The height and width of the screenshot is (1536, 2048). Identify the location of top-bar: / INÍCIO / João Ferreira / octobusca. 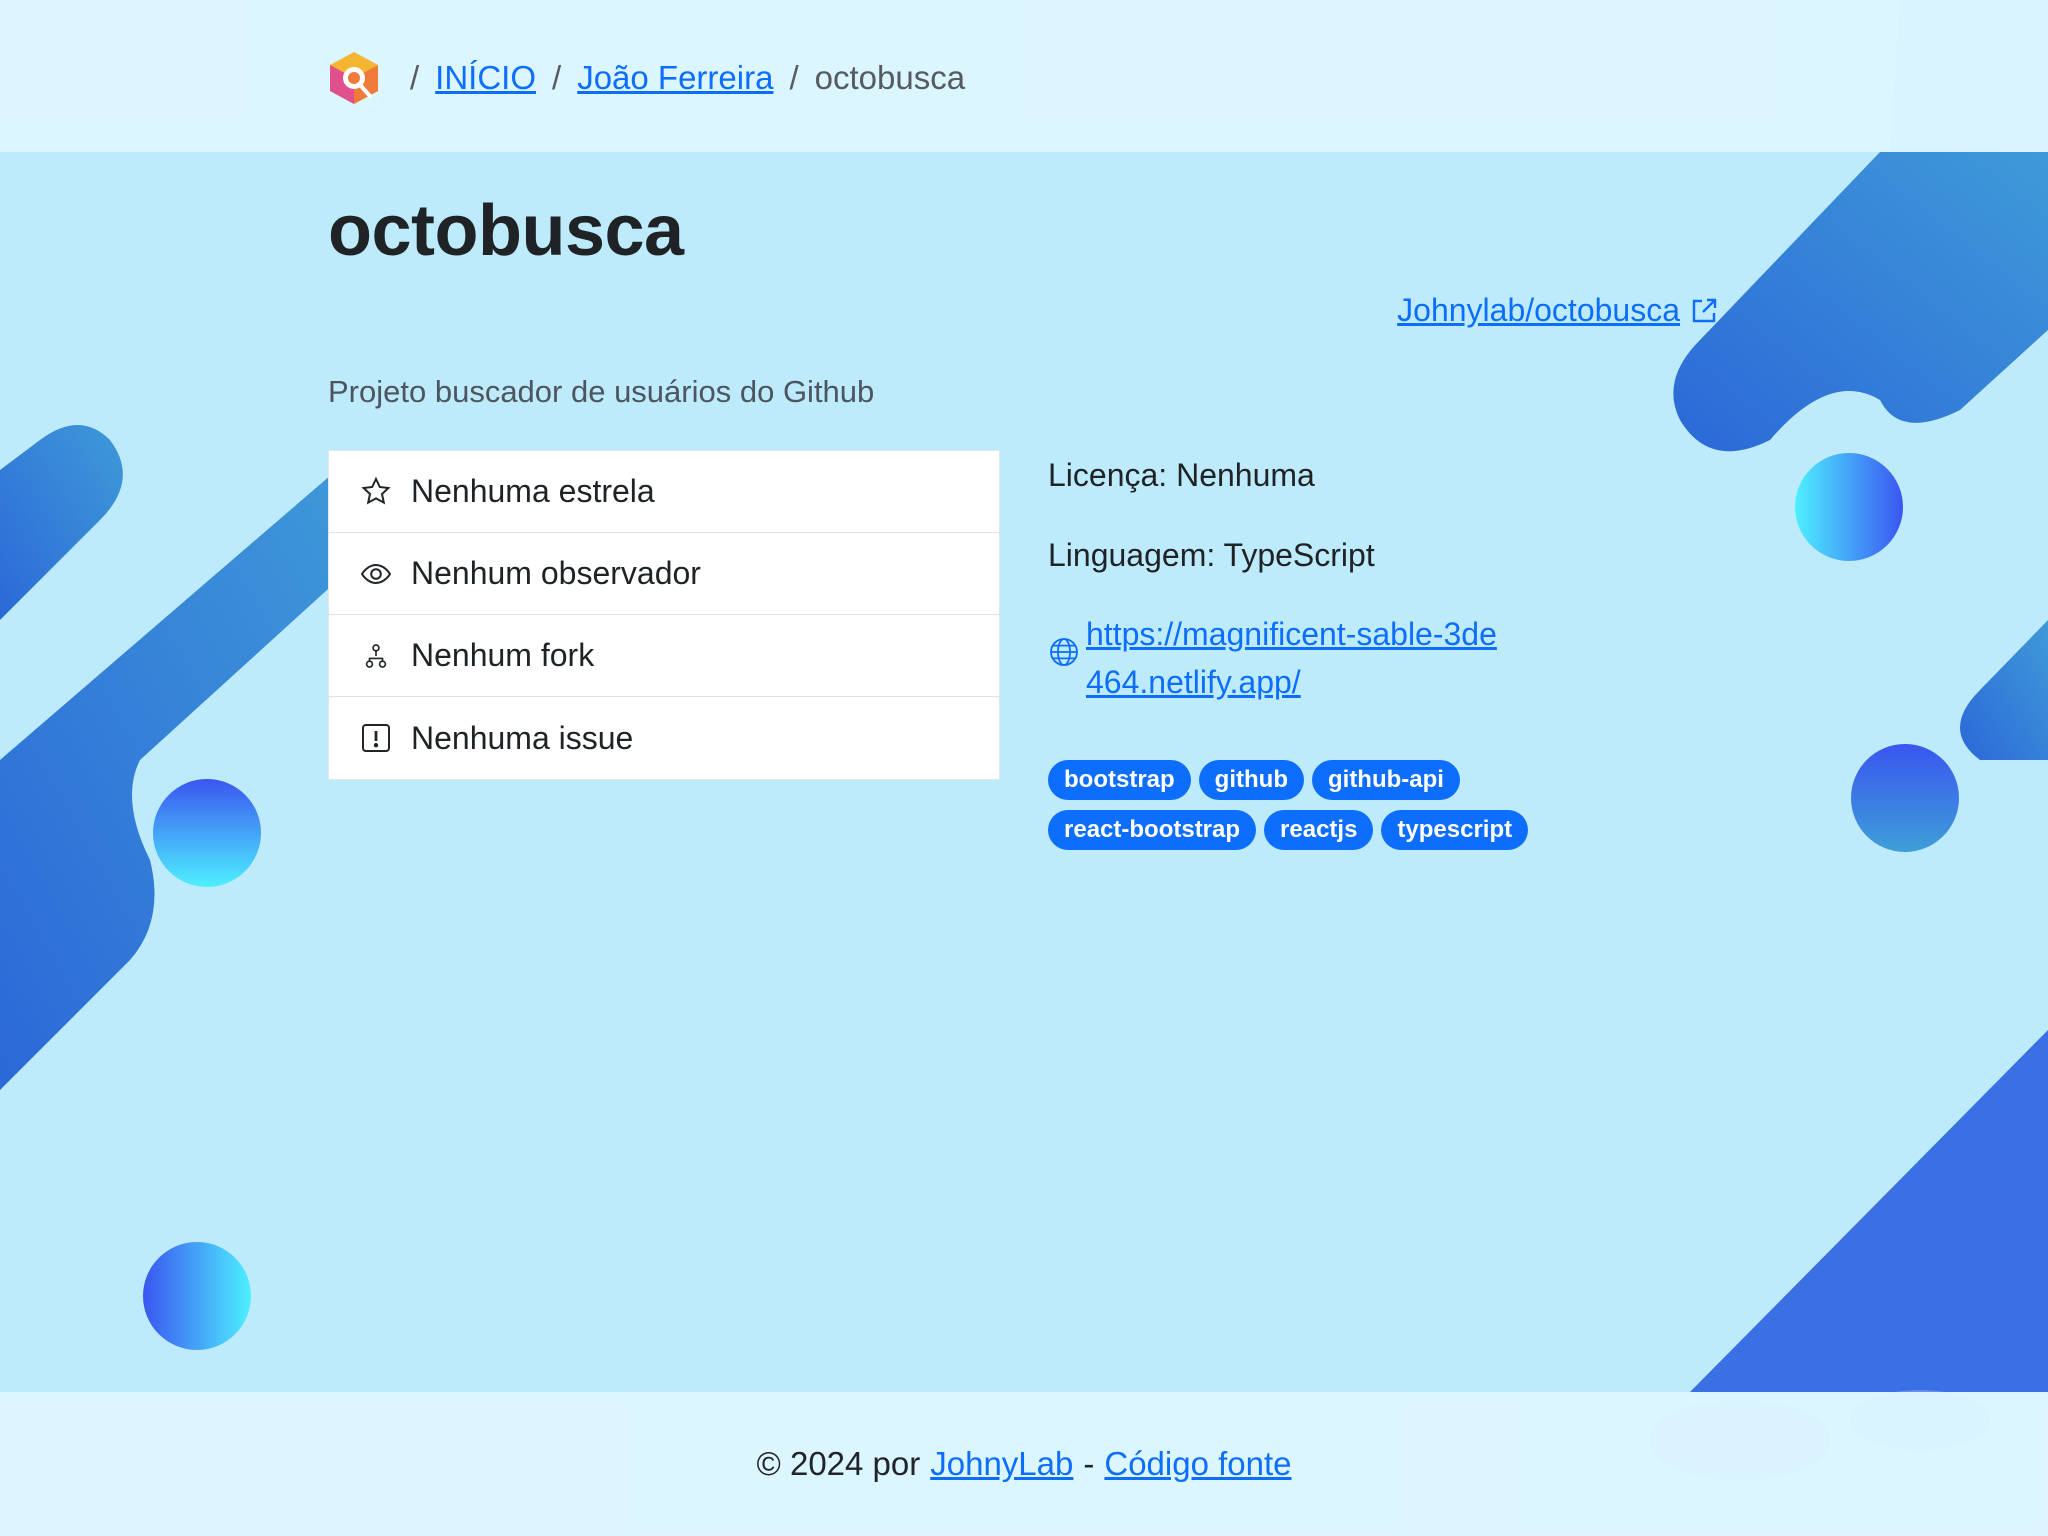
(1024, 76).